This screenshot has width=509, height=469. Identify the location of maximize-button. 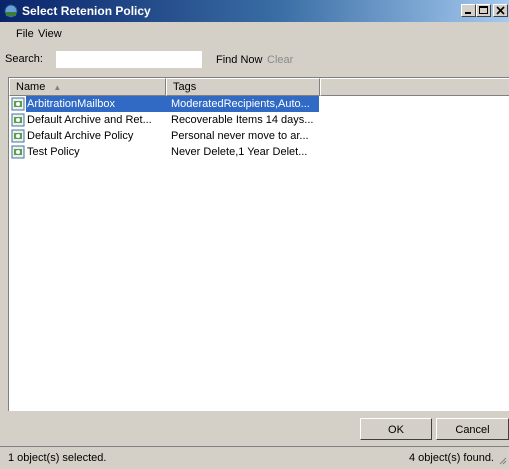
(483, 10).